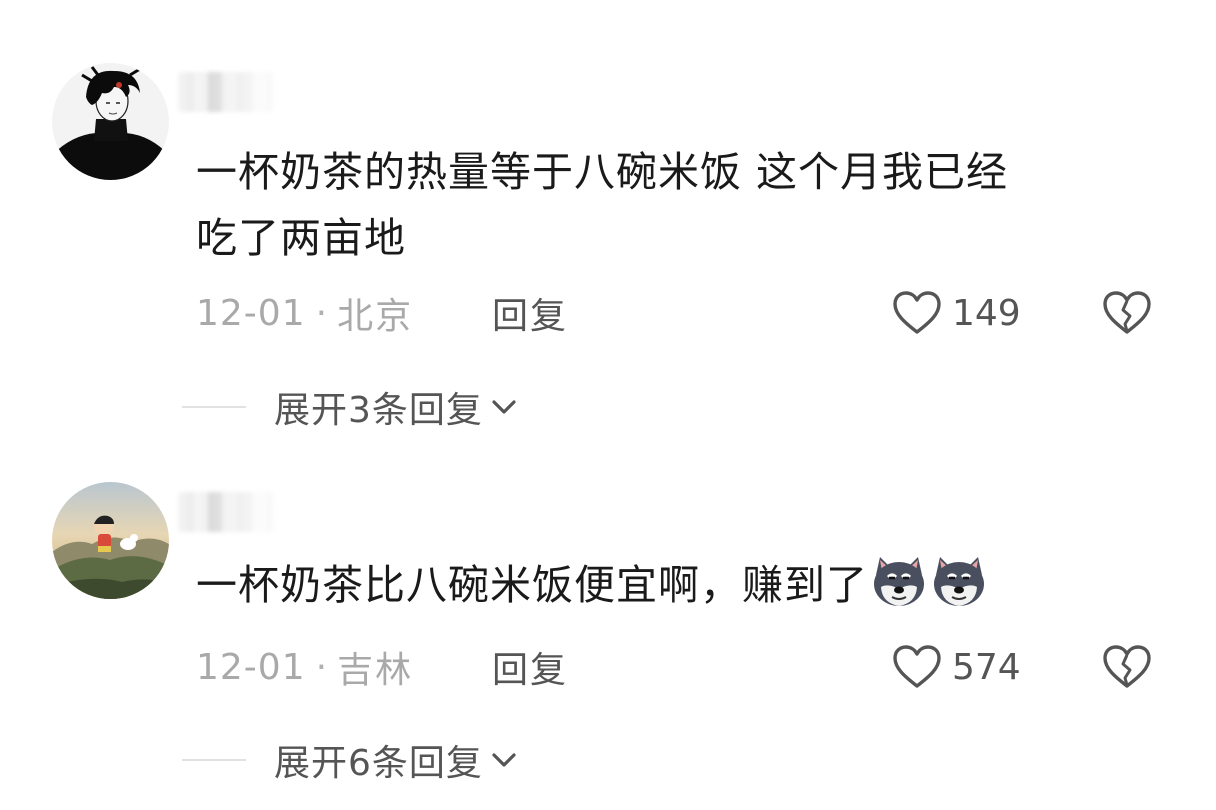 This screenshot has height=810, width=1216. What do you see at coordinates (602, 172) in the screenshot?
I see `comment-text-line: 一杯奶茶的热量等于八碗米饭 这个月我已经` at bounding box center [602, 172].